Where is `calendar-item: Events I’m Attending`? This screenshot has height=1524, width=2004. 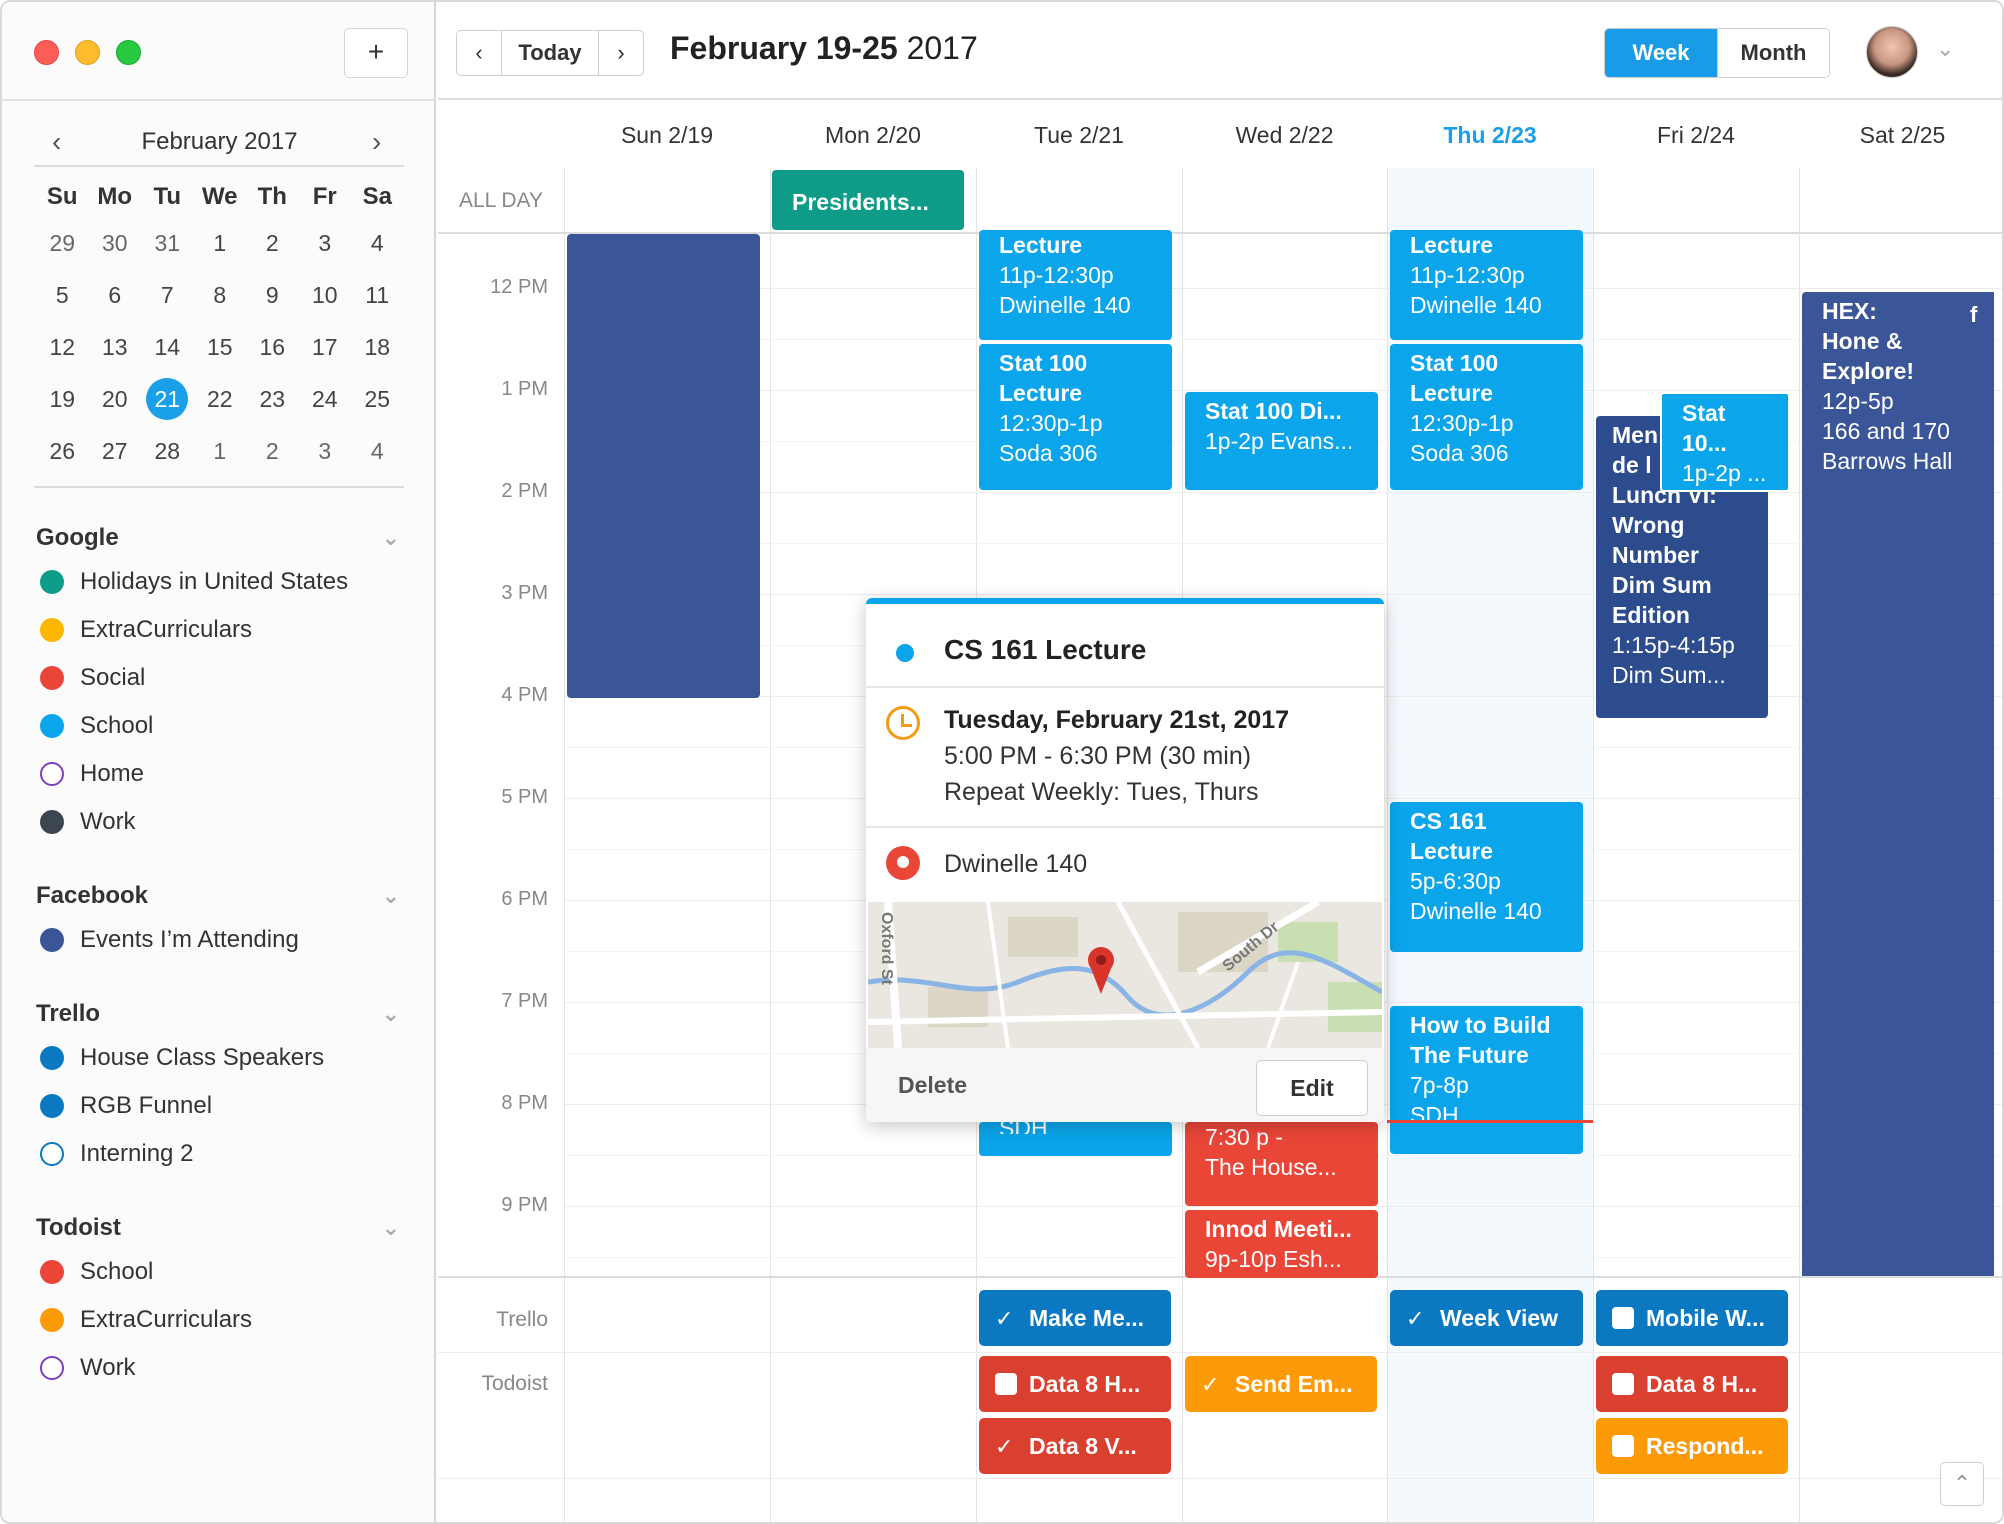
calendar-item: Events I’m Attending is located at coordinates (221, 940).